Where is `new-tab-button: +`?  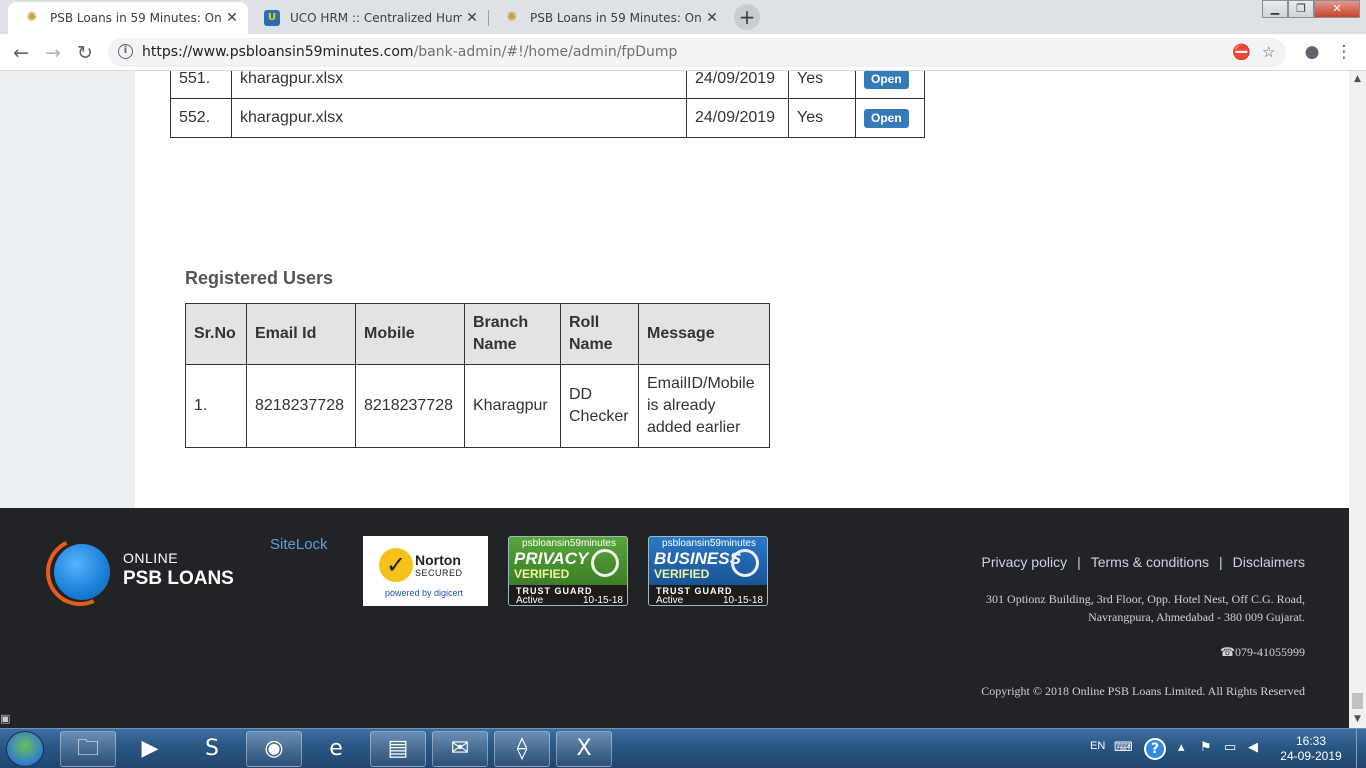
new-tab-button: + is located at coordinates (747, 17).